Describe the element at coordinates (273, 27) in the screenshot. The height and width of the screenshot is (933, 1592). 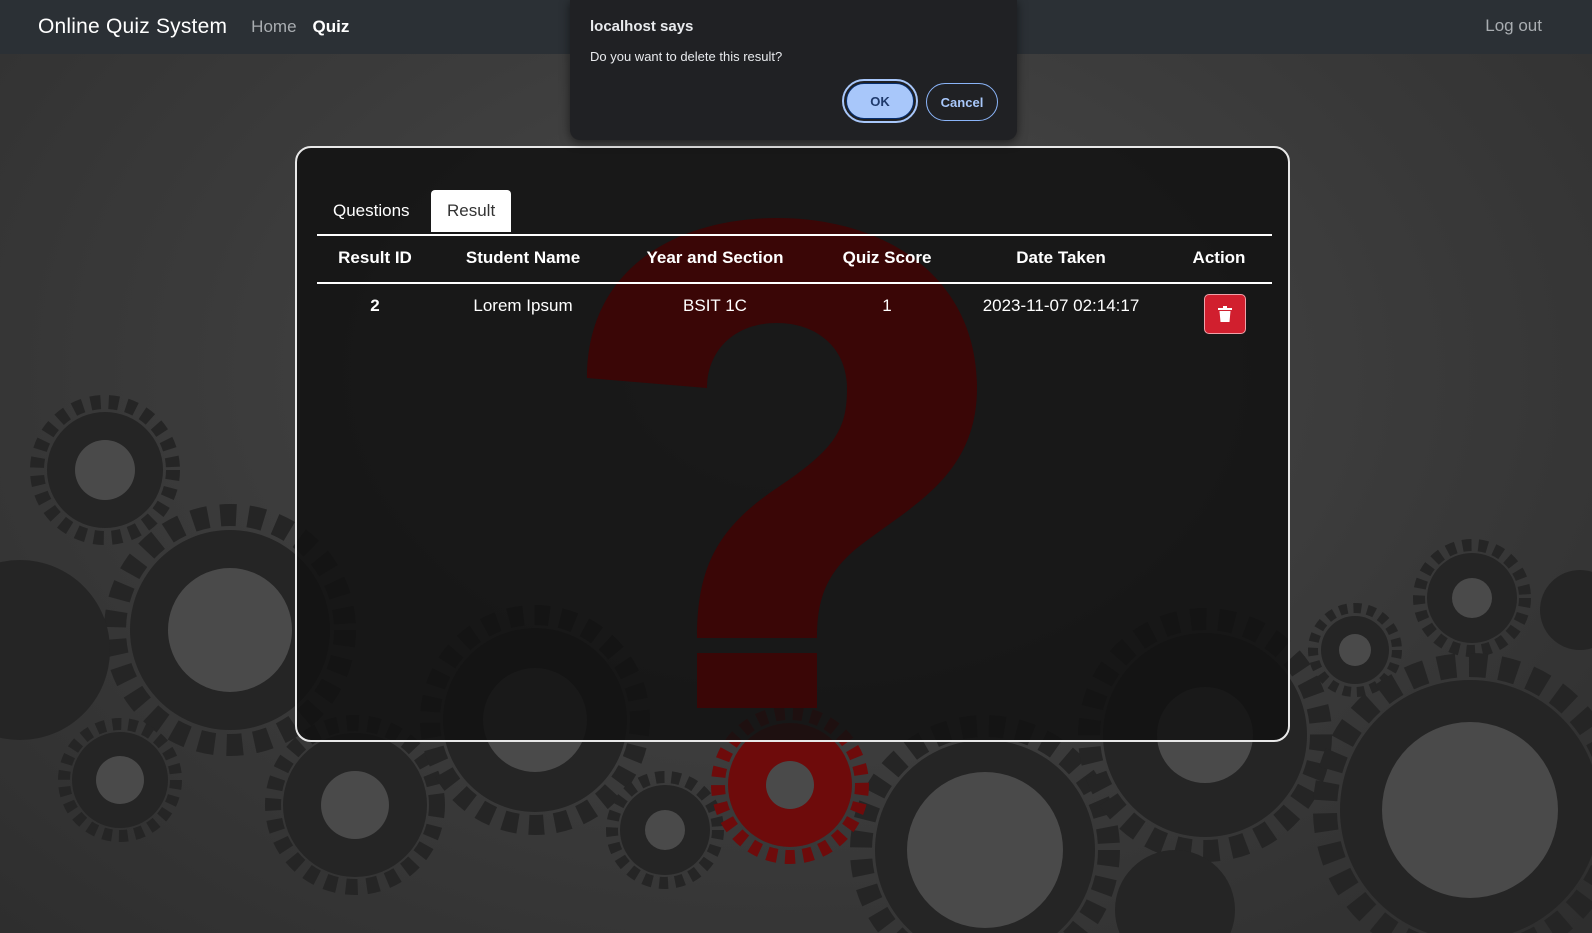
I see `nav-home-link: Home` at that location.